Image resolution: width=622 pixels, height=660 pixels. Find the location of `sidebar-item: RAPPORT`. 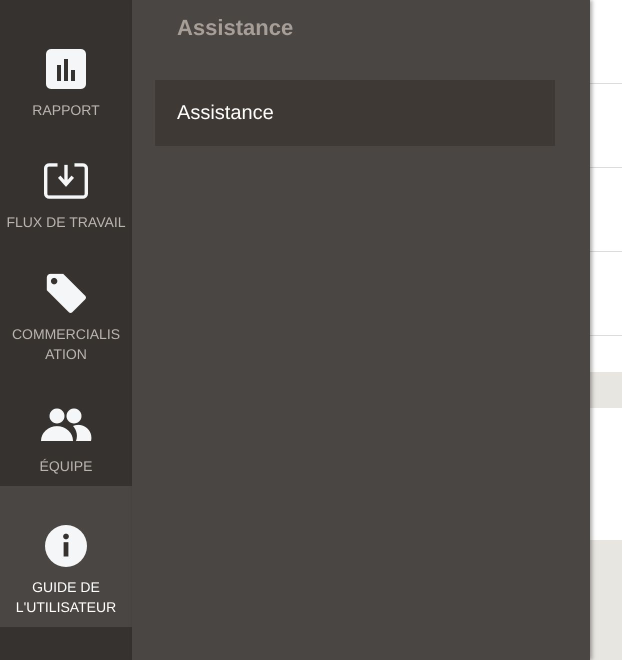

sidebar-item: RAPPORT is located at coordinates (66, 74).